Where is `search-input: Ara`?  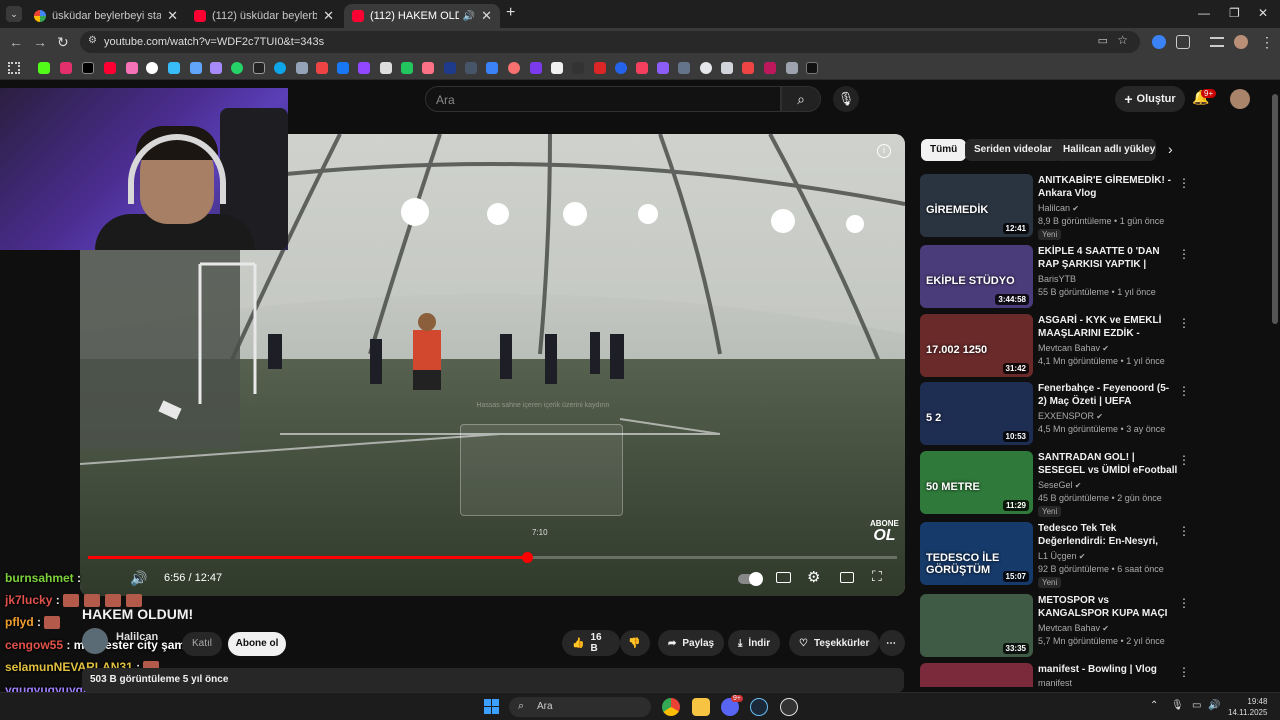 search-input: Ara is located at coordinates (603, 99).